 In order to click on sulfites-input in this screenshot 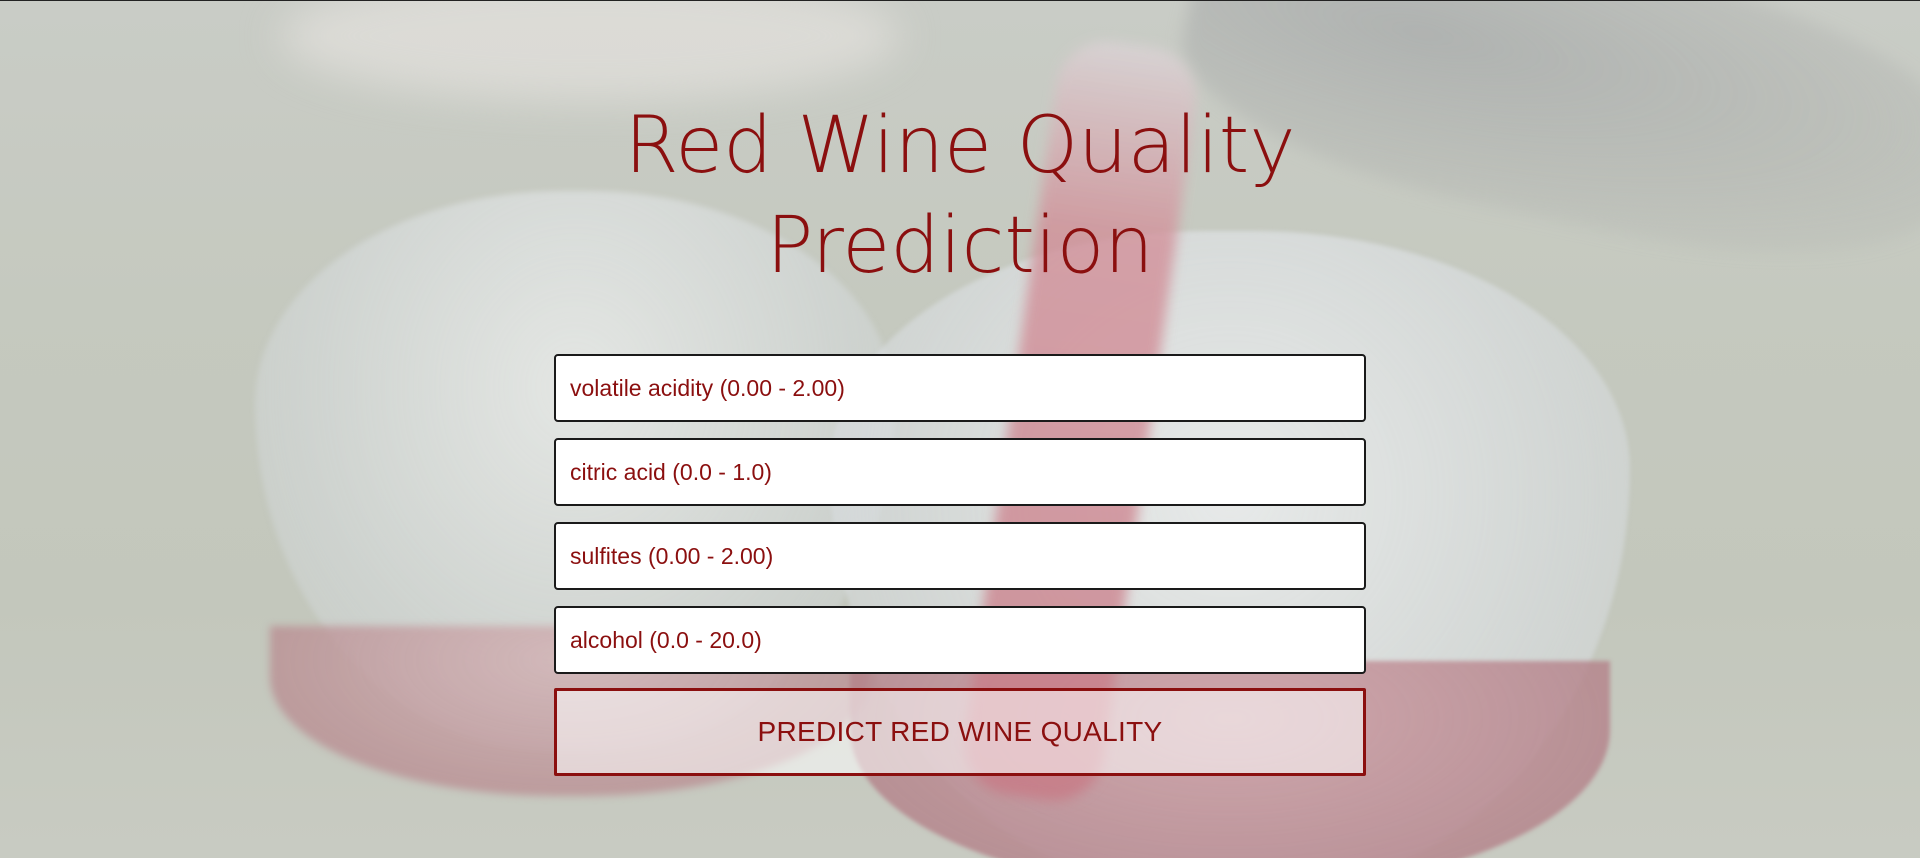, I will do `click(960, 556)`.